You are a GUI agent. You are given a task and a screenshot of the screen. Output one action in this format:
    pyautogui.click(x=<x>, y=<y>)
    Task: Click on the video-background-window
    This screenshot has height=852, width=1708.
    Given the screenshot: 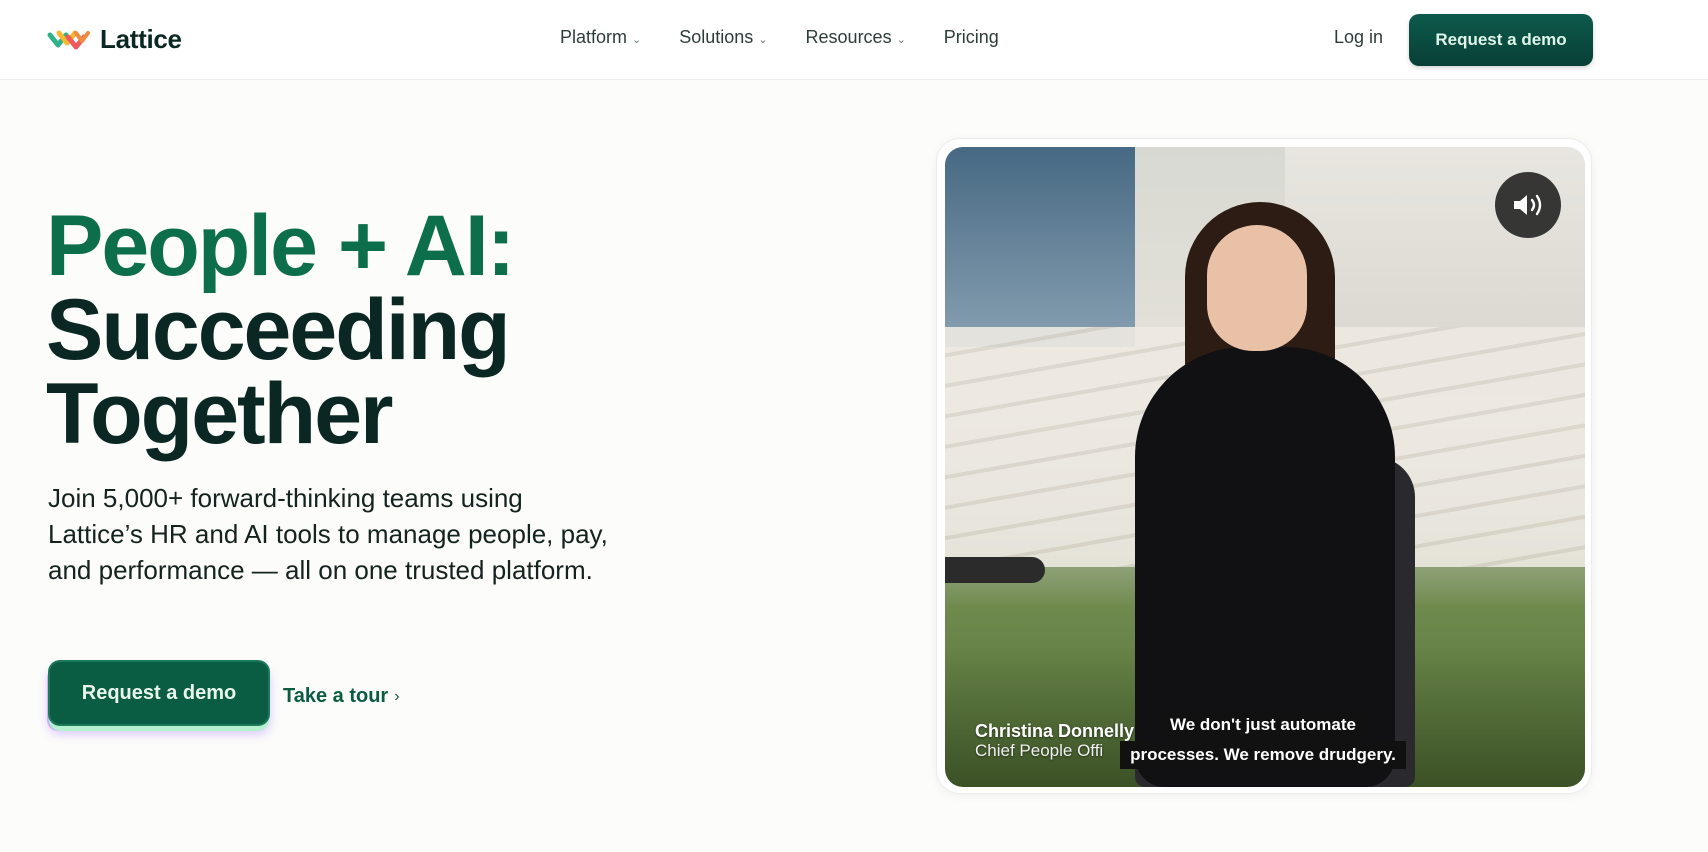 What is the action you would take?
    pyautogui.click(x=1040, y=247)
    